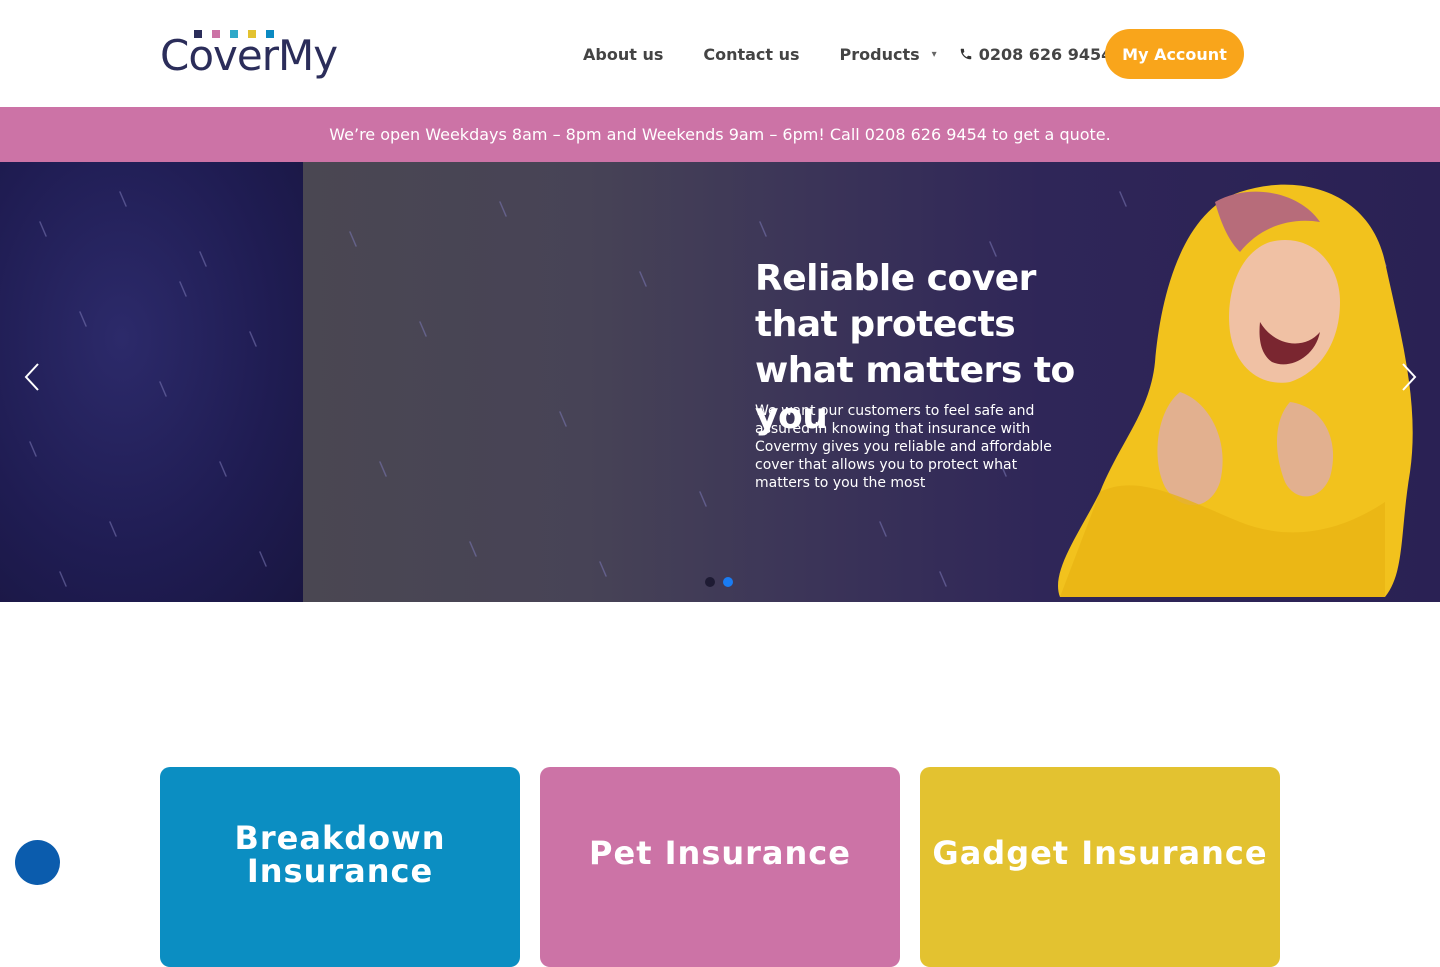 This screenshot has height=967, width=1440. Describe the element at coordinates (720, 853) in the screenshot. I see `pet-insurance-label: Pet Insurance` at that location.